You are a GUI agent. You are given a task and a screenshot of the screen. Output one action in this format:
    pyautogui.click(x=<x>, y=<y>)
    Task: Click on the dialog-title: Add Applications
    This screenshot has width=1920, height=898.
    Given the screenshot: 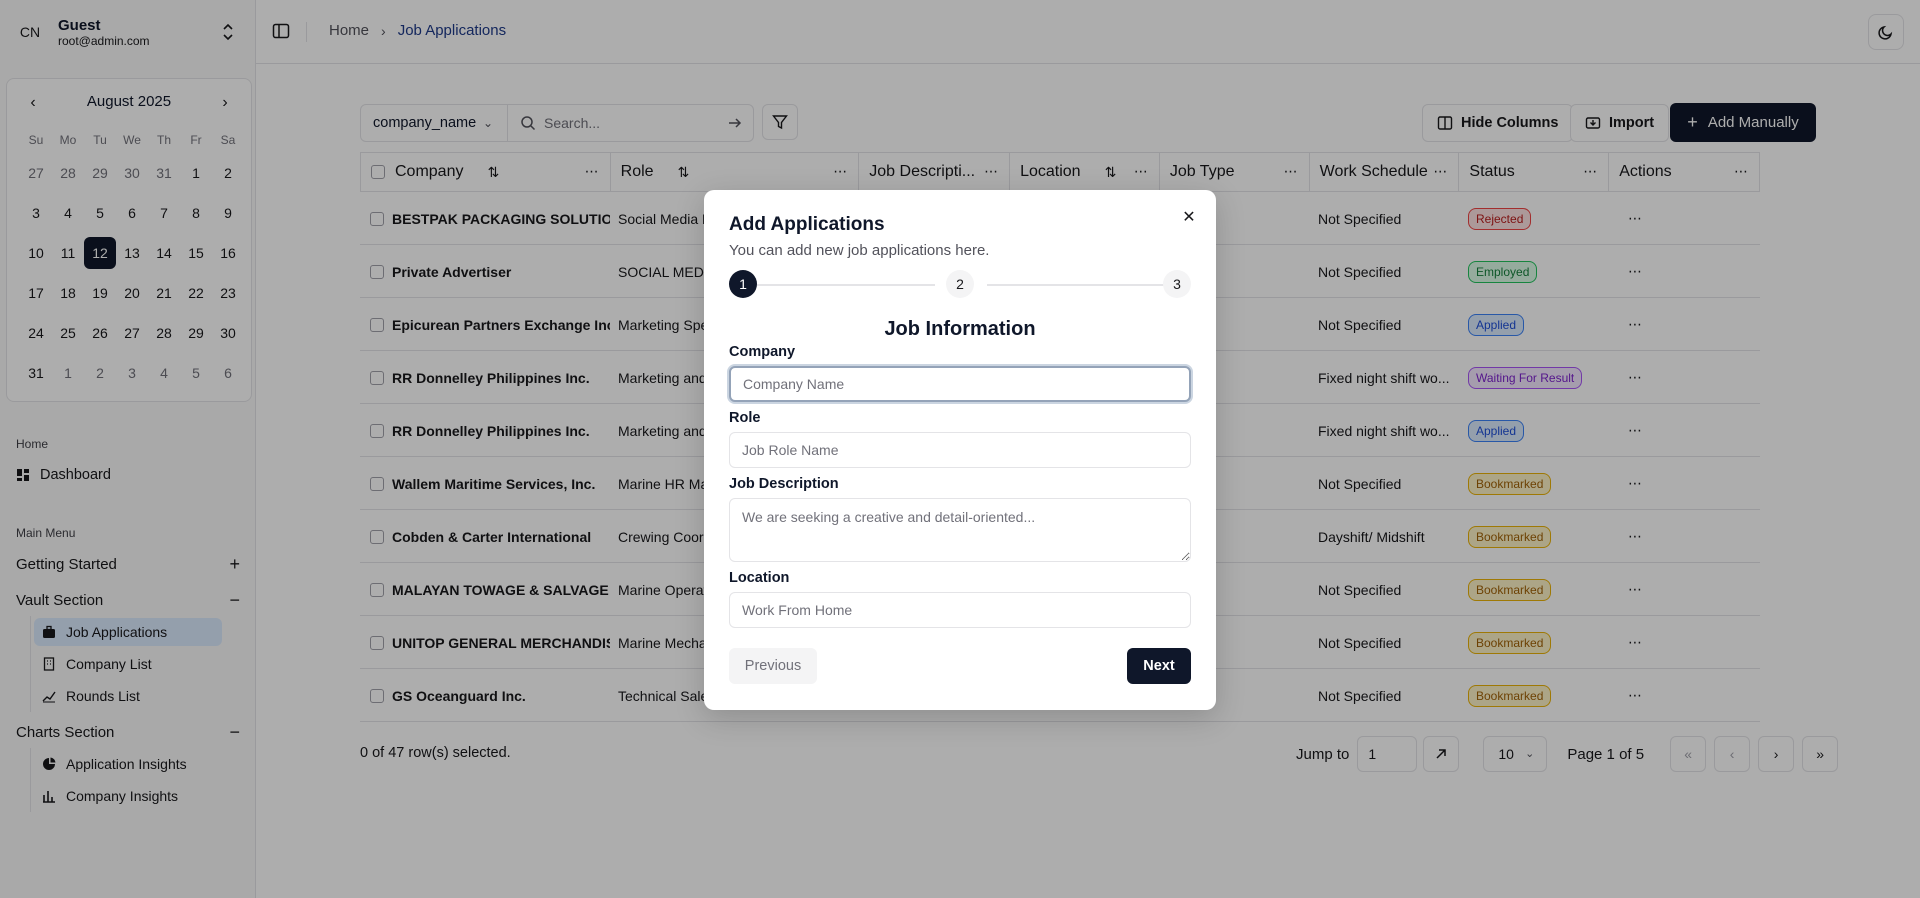 What is the action you would take?
    pyautogui.click(x=807, y=224)
    